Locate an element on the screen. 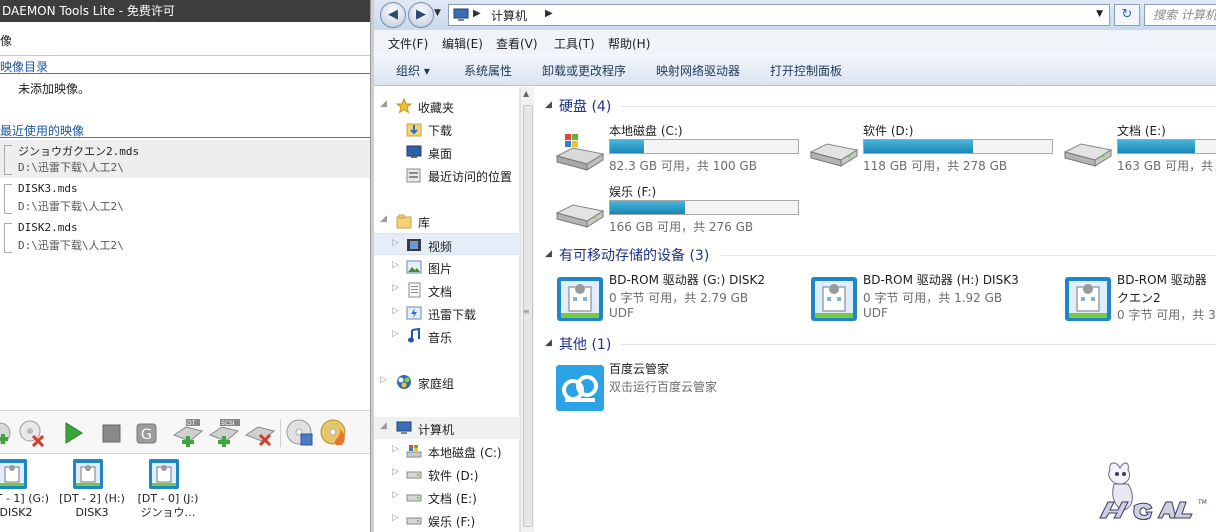 Image resolution: width=1216 pixels, height=532 pixels. nav-videos: ▷ 视频 is located at coordinates (447, 244).